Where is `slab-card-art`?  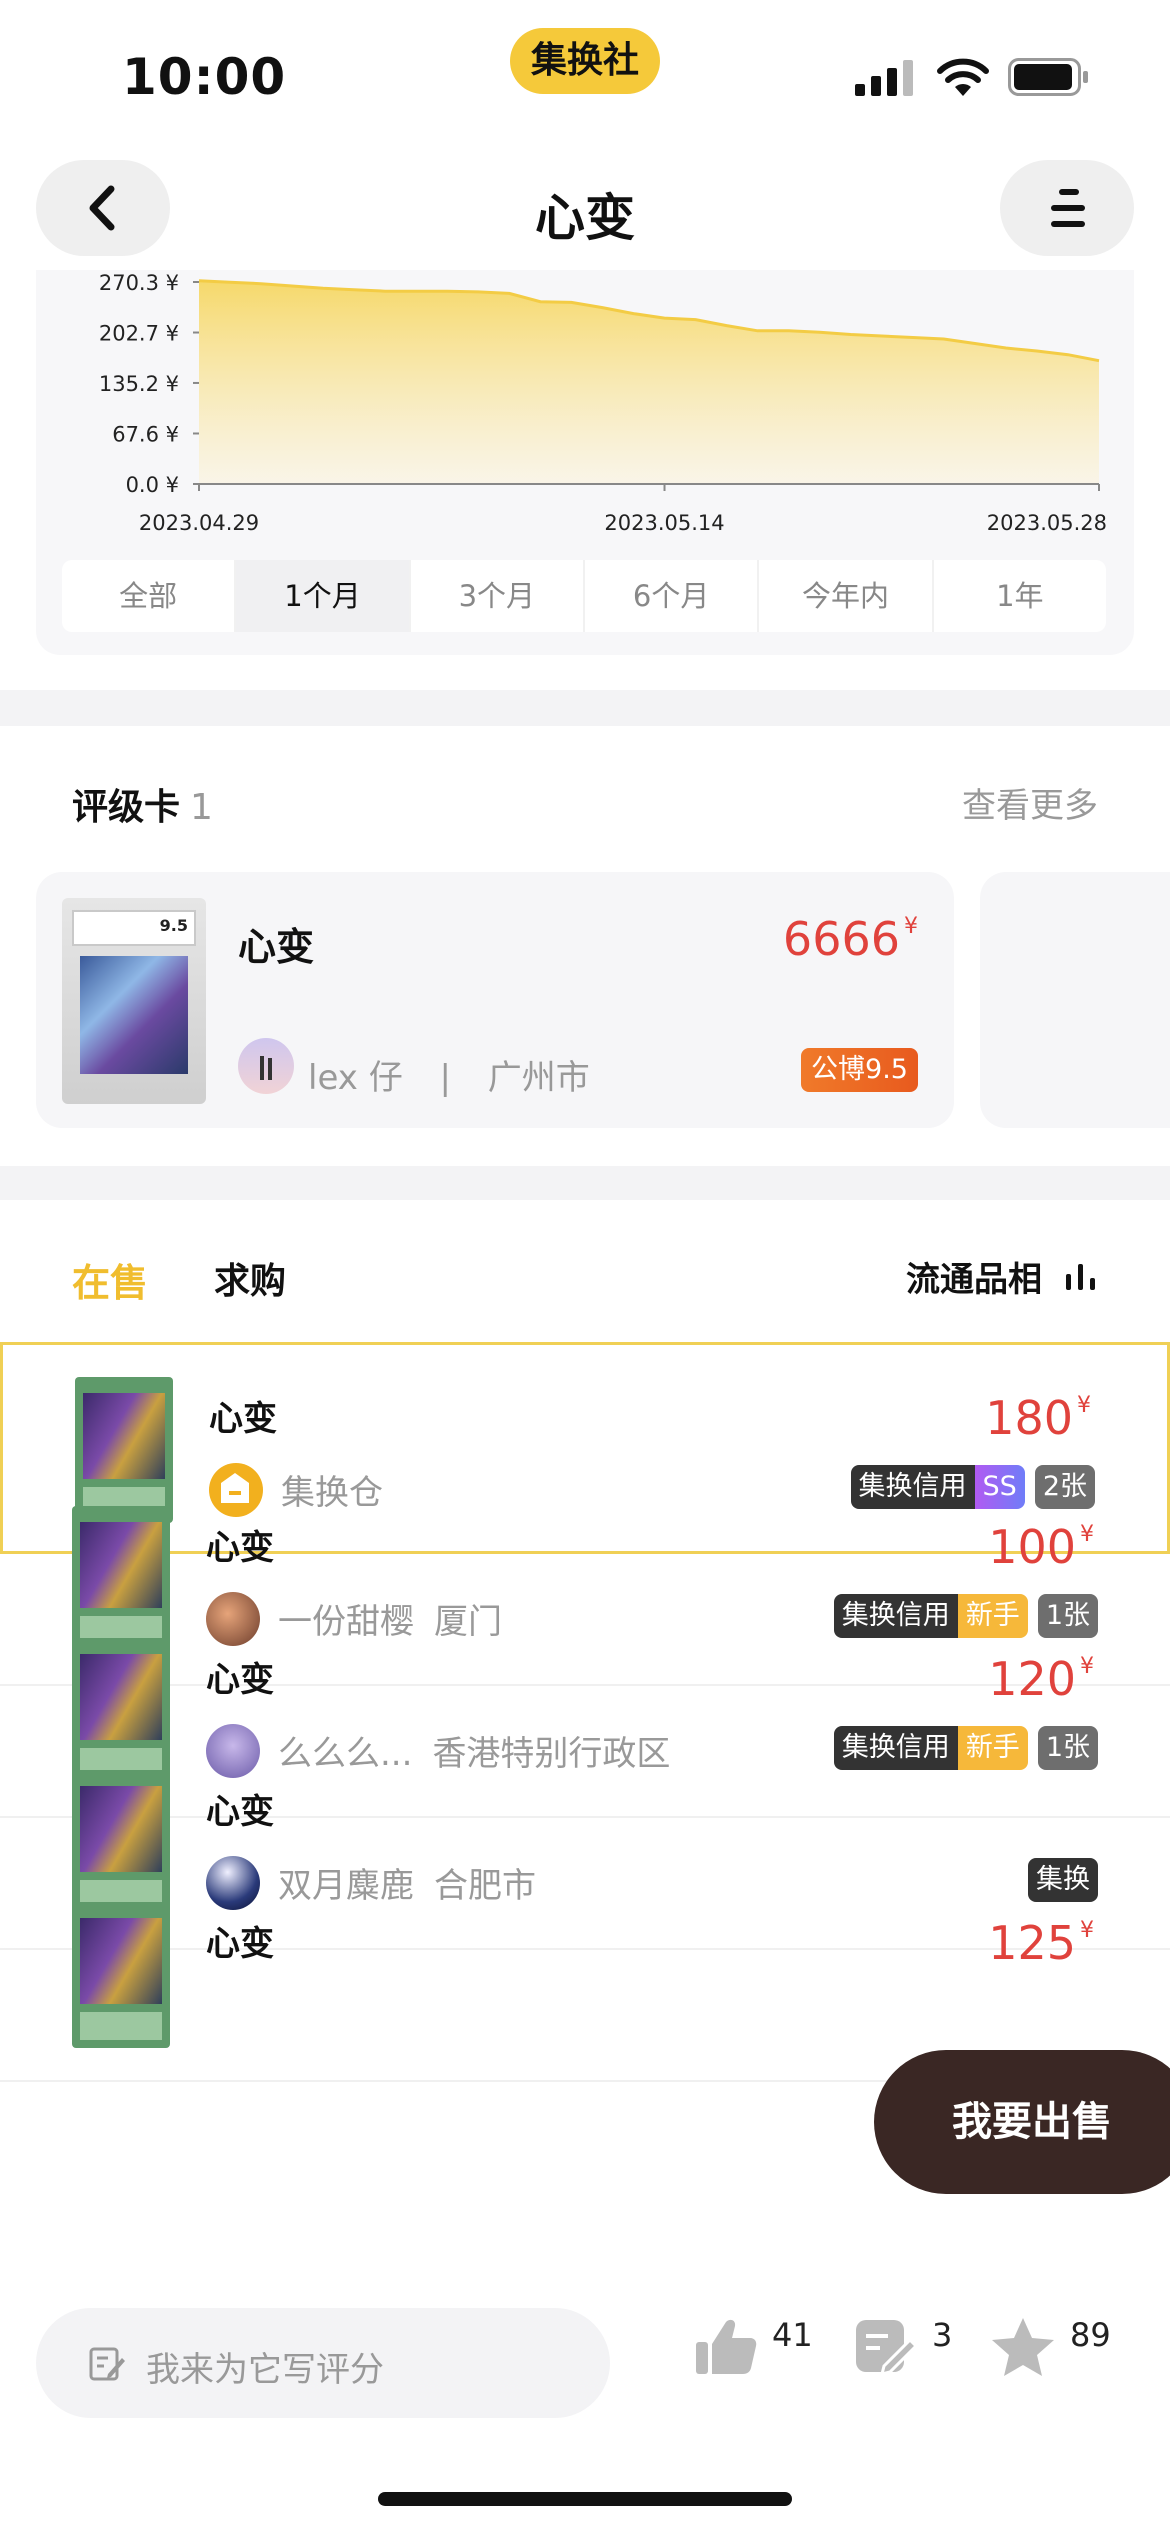
slab-card-art is located at coordinates (134, 1015).